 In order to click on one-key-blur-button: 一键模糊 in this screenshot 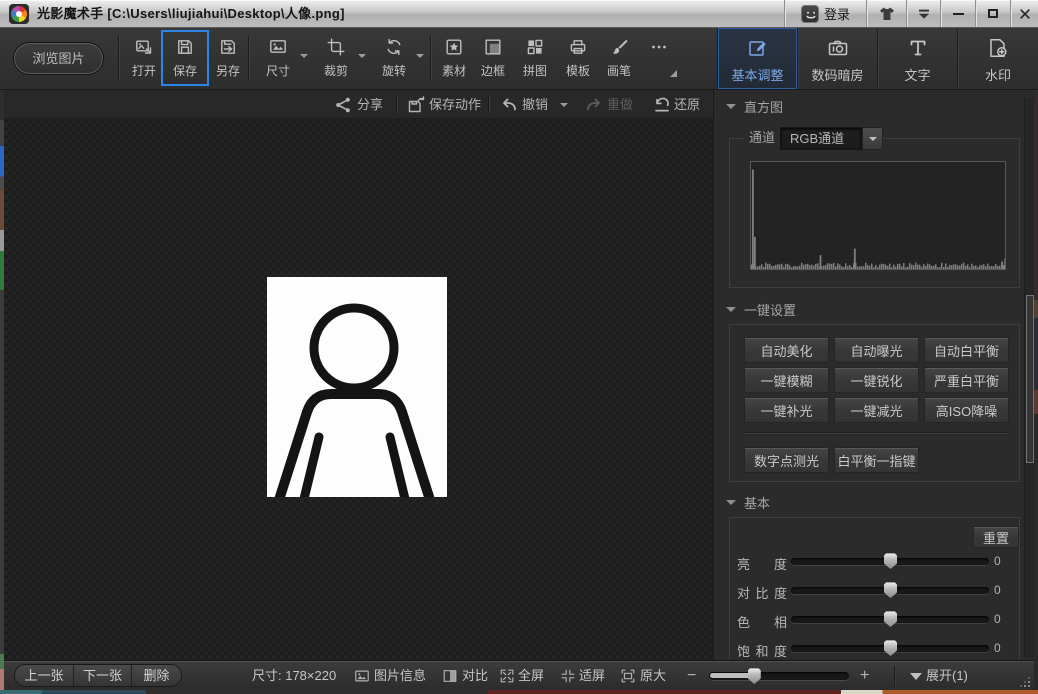, I will do `click(786, 380)`.